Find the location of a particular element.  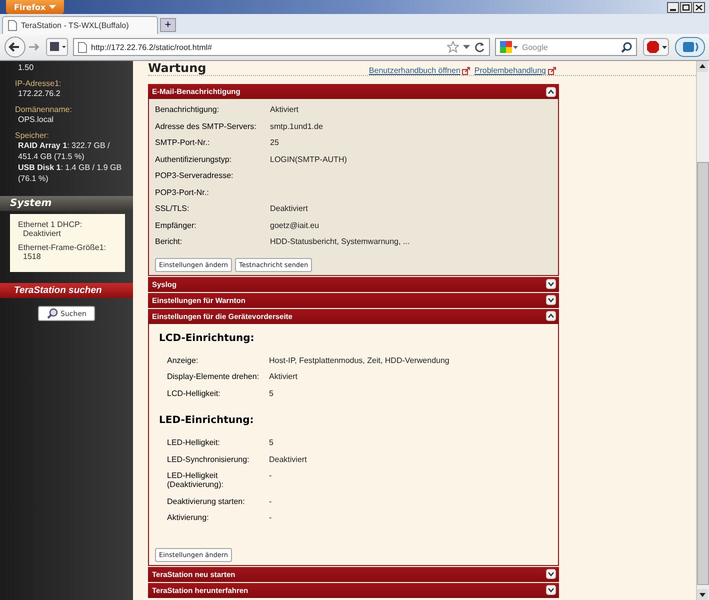

new-tab-button: + is located at coordinates (168, 25).